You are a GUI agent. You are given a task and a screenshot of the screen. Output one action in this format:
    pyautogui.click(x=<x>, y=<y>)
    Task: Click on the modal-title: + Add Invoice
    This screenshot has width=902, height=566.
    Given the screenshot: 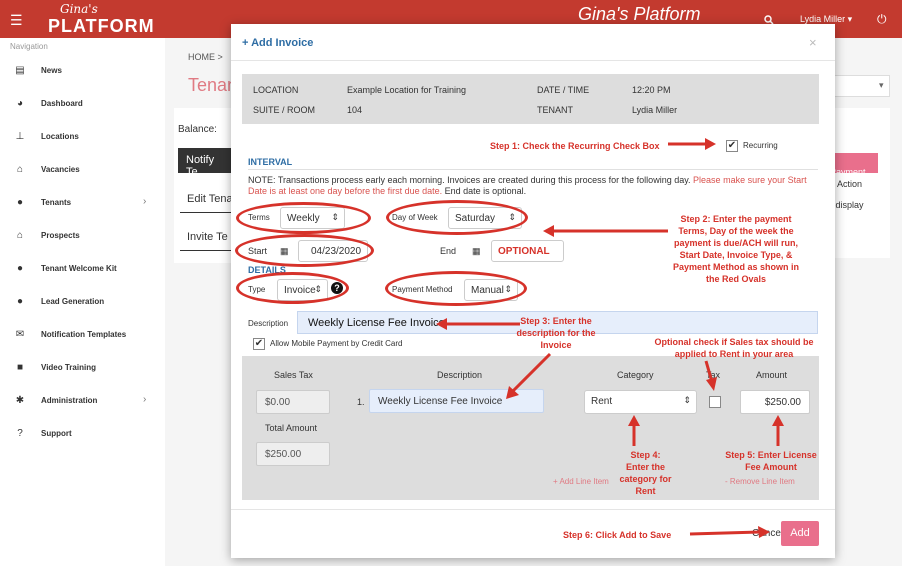 What is the action you would take?
    pyautogui.click(x=278, y=43)
    